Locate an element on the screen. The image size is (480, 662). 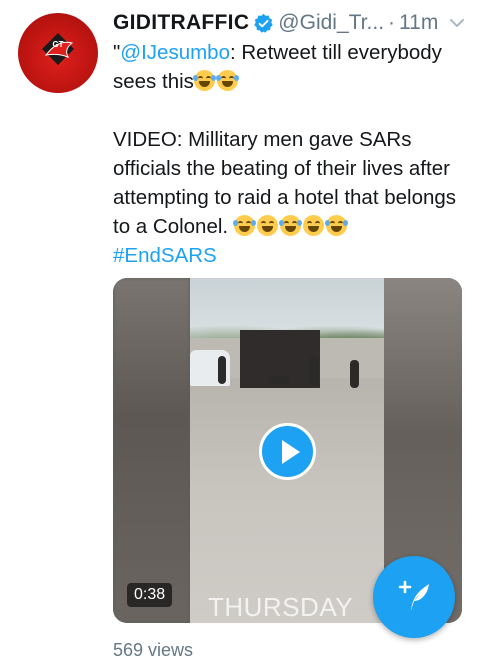
video-duration: 0:38 is located at coordinates (150, 595).